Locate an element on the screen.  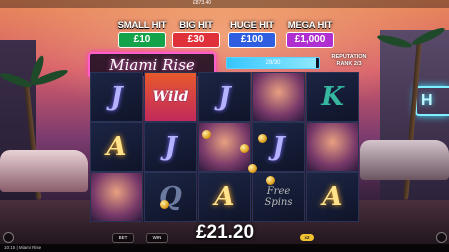
jackpot-value: £1,000 is located at coordinates (310, 40).